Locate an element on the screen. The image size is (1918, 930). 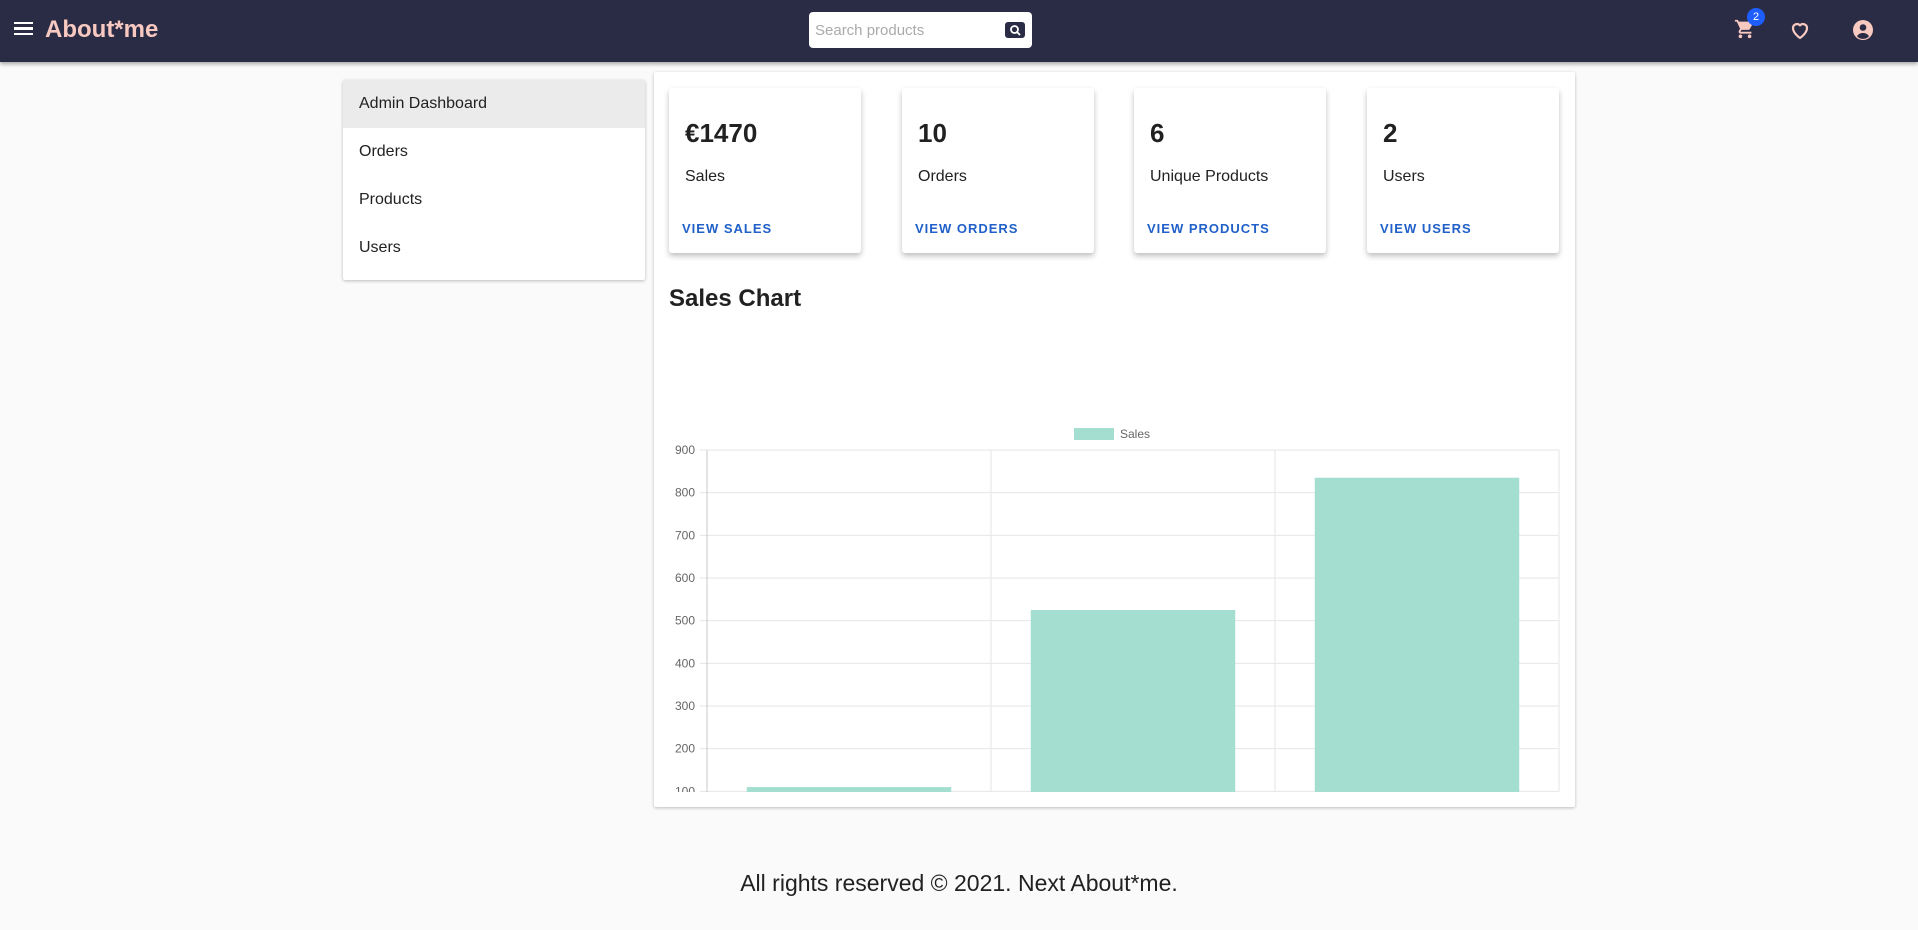
view-users-link: VIEW USERS is located at coordinates (1426, 228).